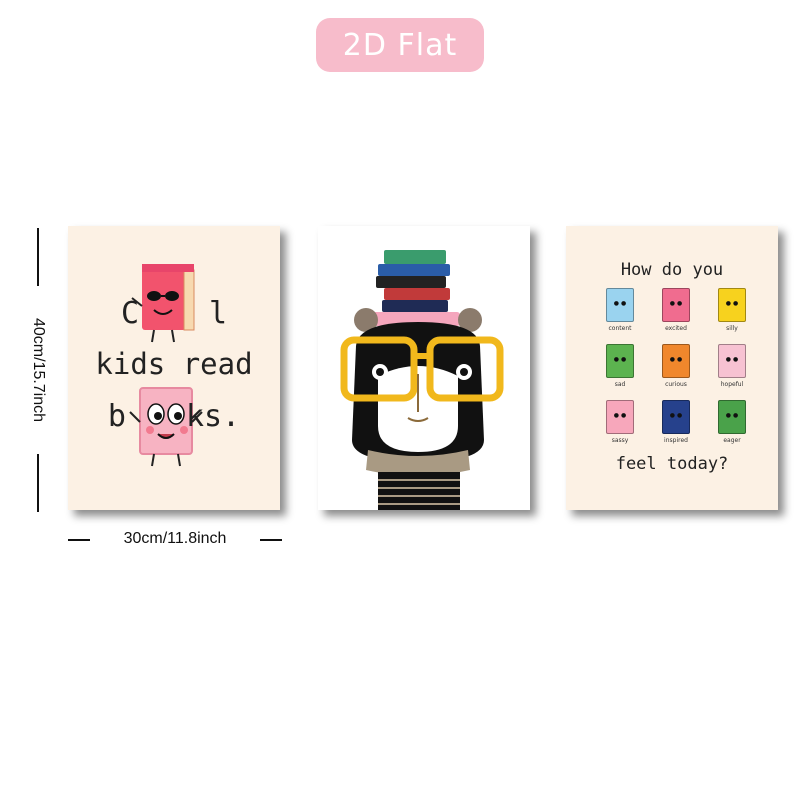  I want to click on mood-book-eager: ● ● eager, so click(732, 426).